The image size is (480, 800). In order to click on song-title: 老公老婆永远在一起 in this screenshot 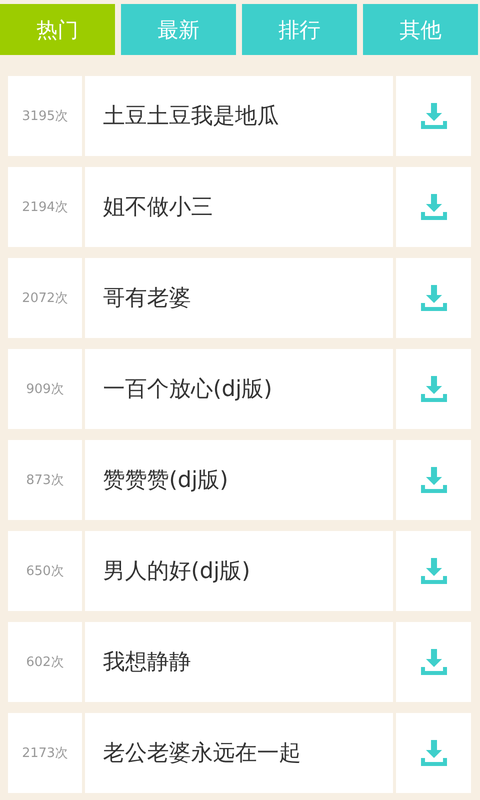, I will do `click(239, 753)`.